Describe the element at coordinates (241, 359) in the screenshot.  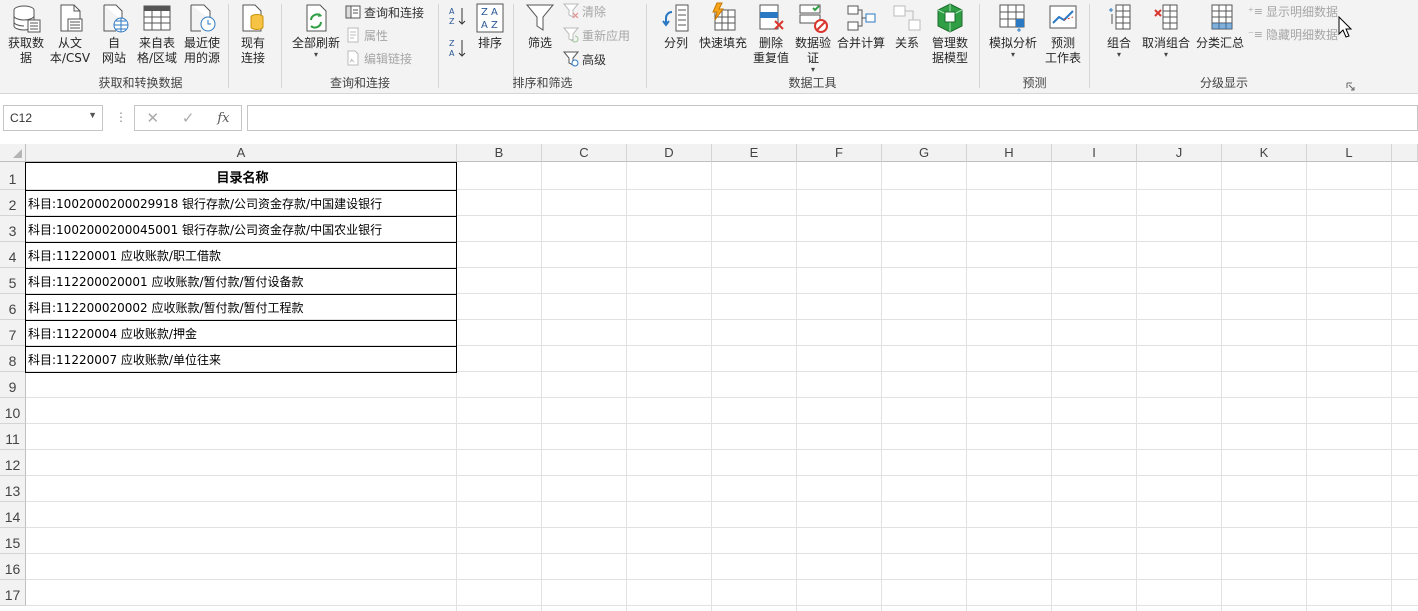
I see `cell-A8: 科目:11220007 应收账款/单位往来` at that location.